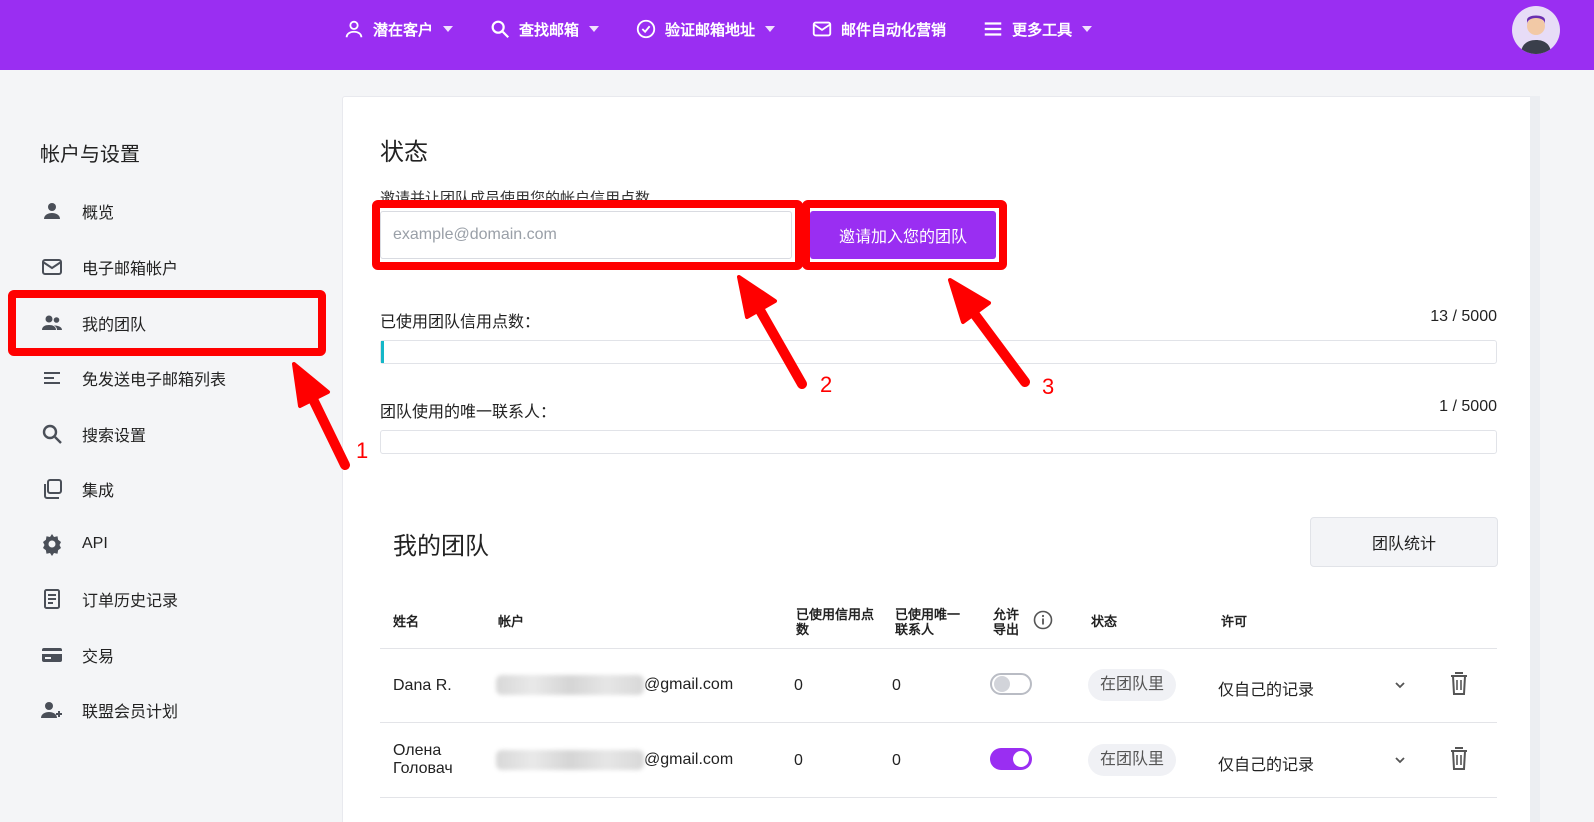  What do you see at coordinates (1043, 620) in the screenshot?
I see `info-icon` at bounding box center [1043, 620].